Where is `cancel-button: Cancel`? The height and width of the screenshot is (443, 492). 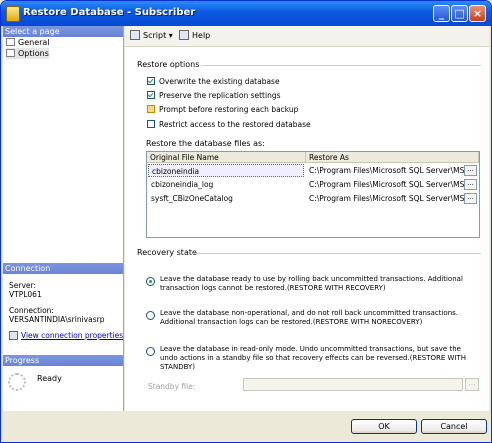 cancel-button: Cancel is located at coordinates (454, 426).